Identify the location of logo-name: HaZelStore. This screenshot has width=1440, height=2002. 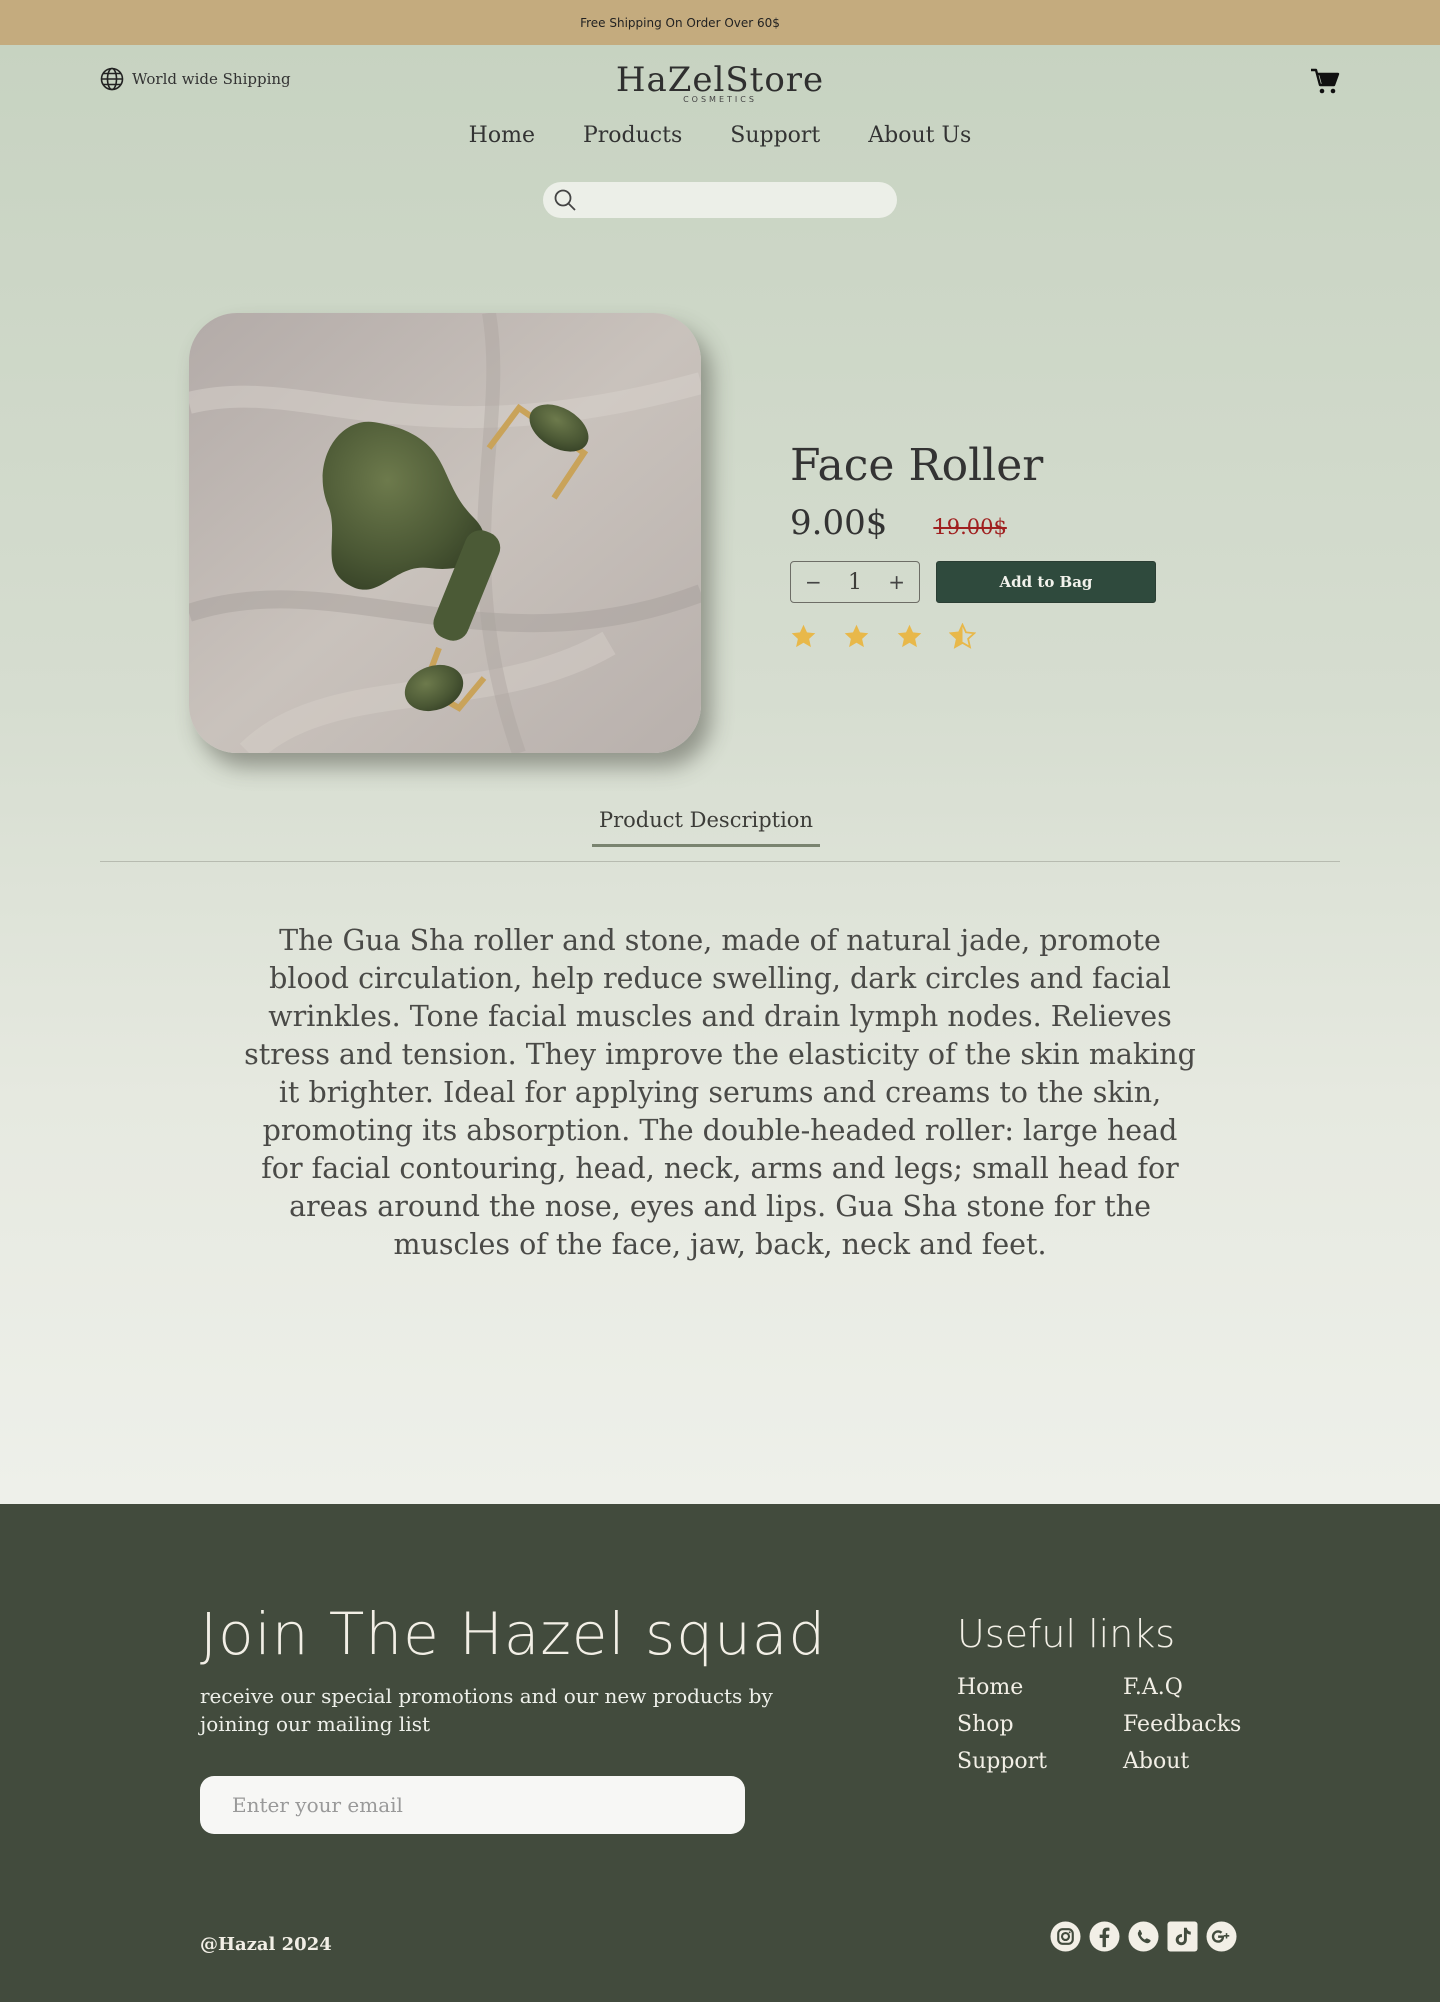
(720, 80).